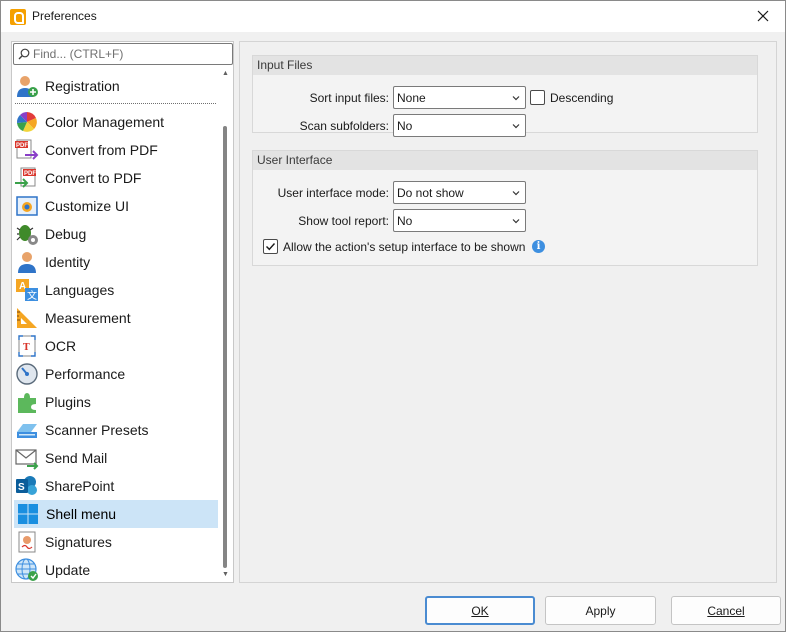 The width and height of the screenshot is (786, 632). Describe the element at coordinates (64, 16) in the screenshot. I see `window-title: Preferences` at that location.